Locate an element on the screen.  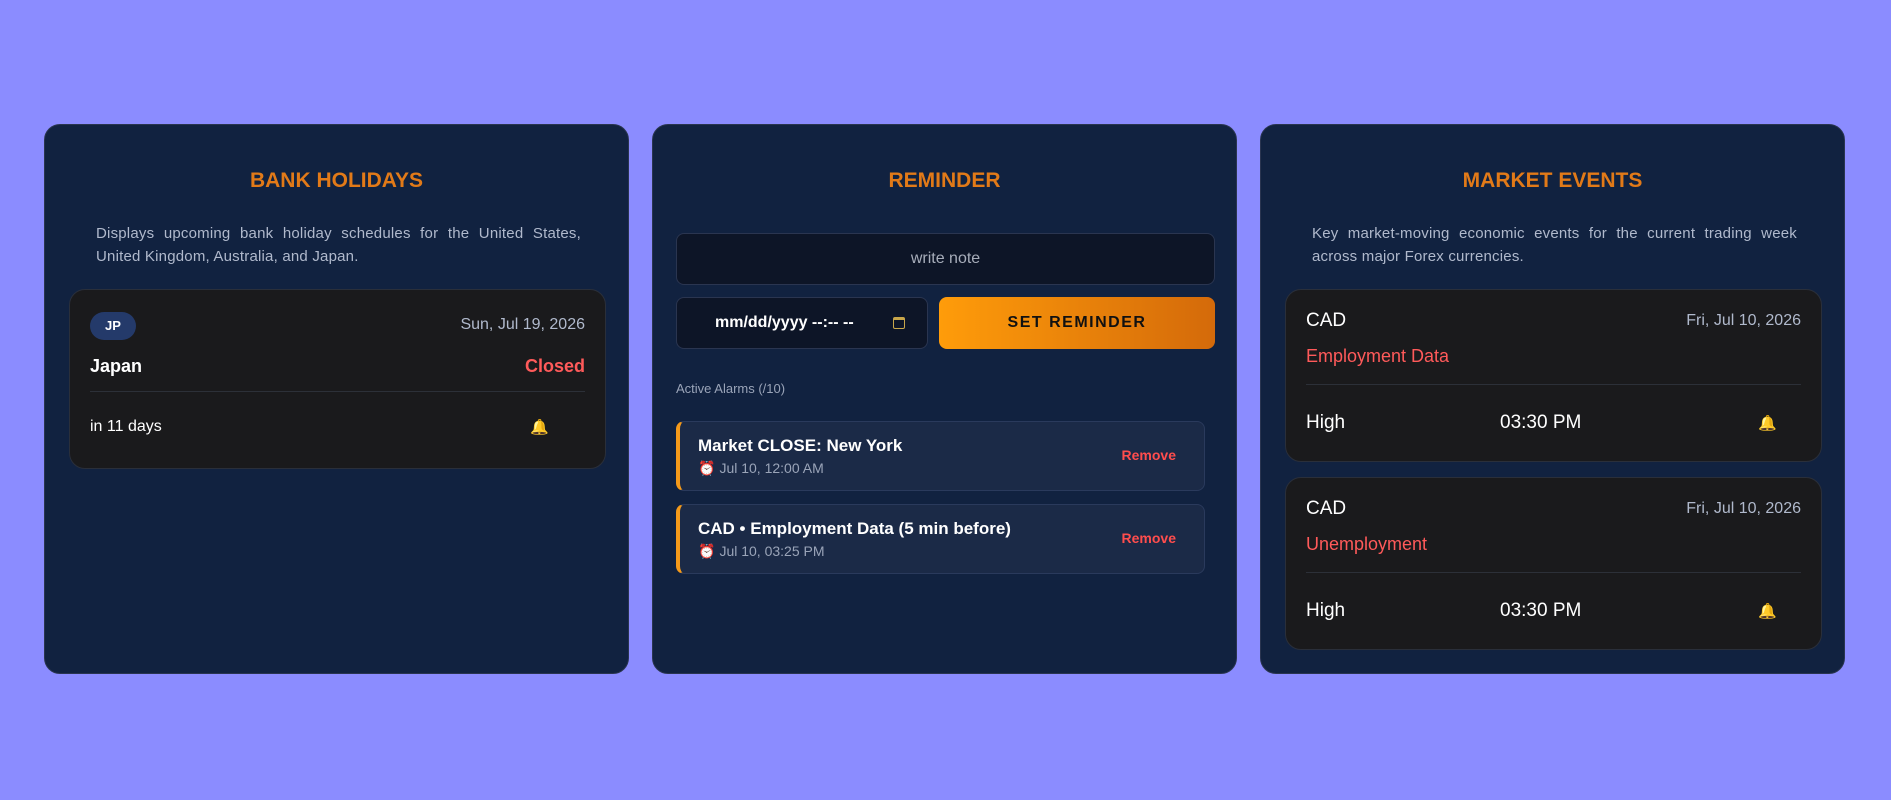
alarm-time: ⏰ Jul 10, 12:00 AM is located at coordinates (761, 468).